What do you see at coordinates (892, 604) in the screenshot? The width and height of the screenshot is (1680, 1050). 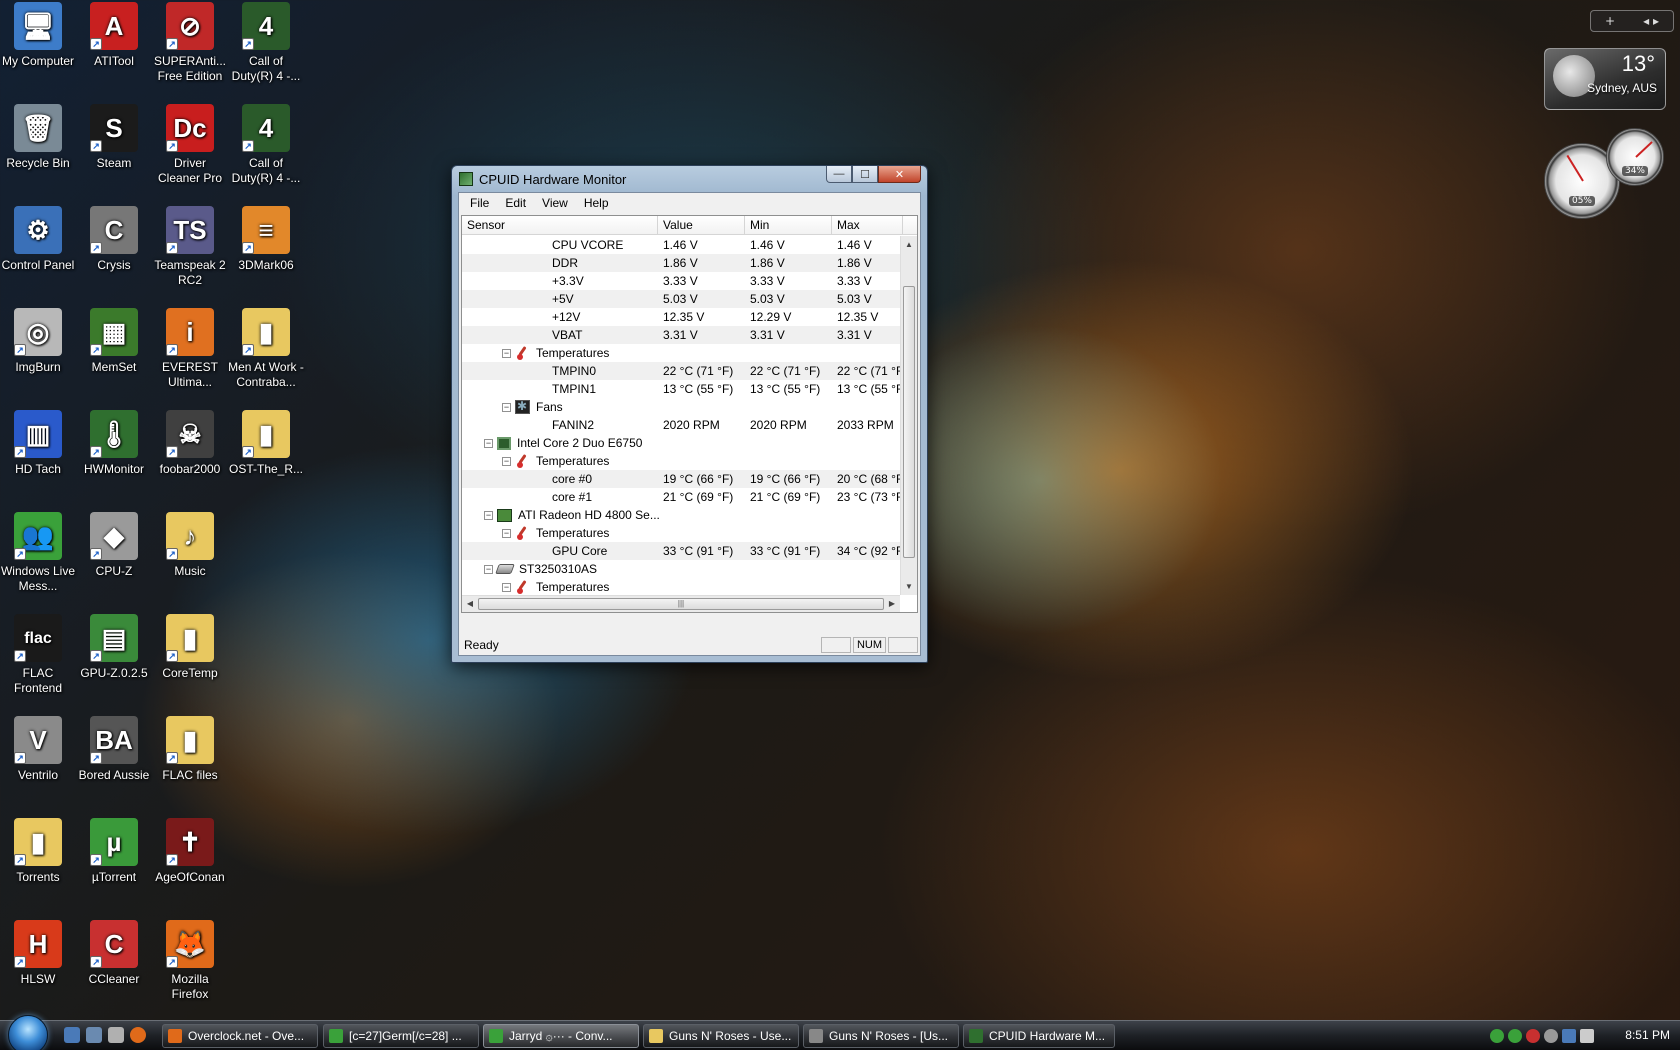 I see `scroll-right-arrow-icon: ▶` at bounding box center [892, 604].